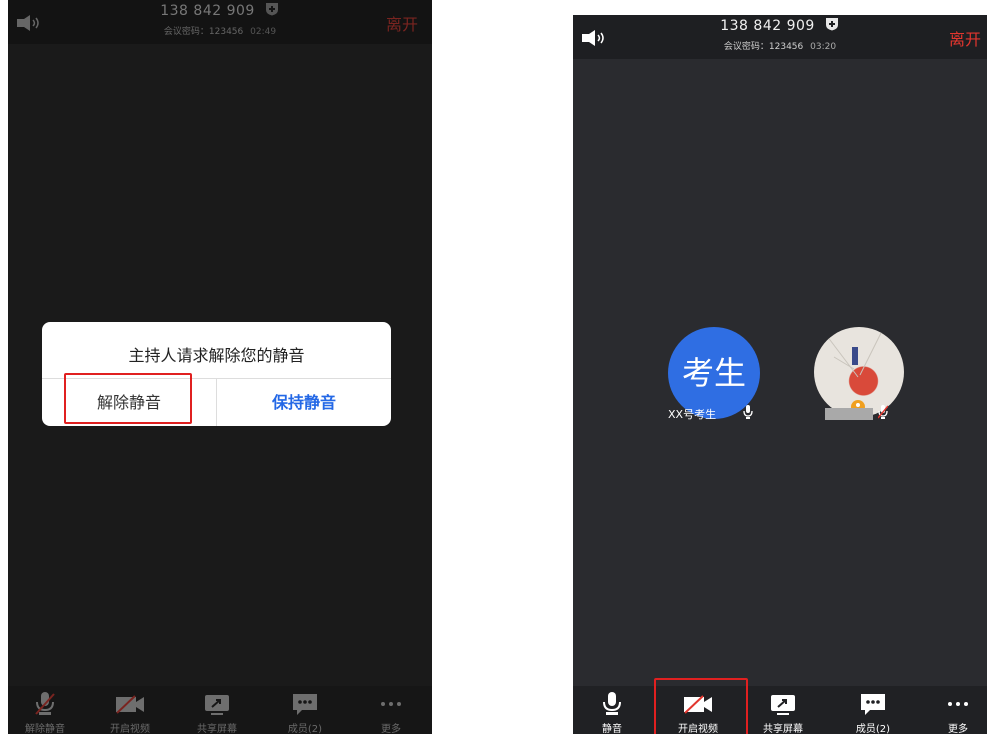 This screenshot has height=734, width=987. What do you see at coordinates (849, 414) in the screenshot?
I see `blurred-participant-name` at bounding box center [849, 414].